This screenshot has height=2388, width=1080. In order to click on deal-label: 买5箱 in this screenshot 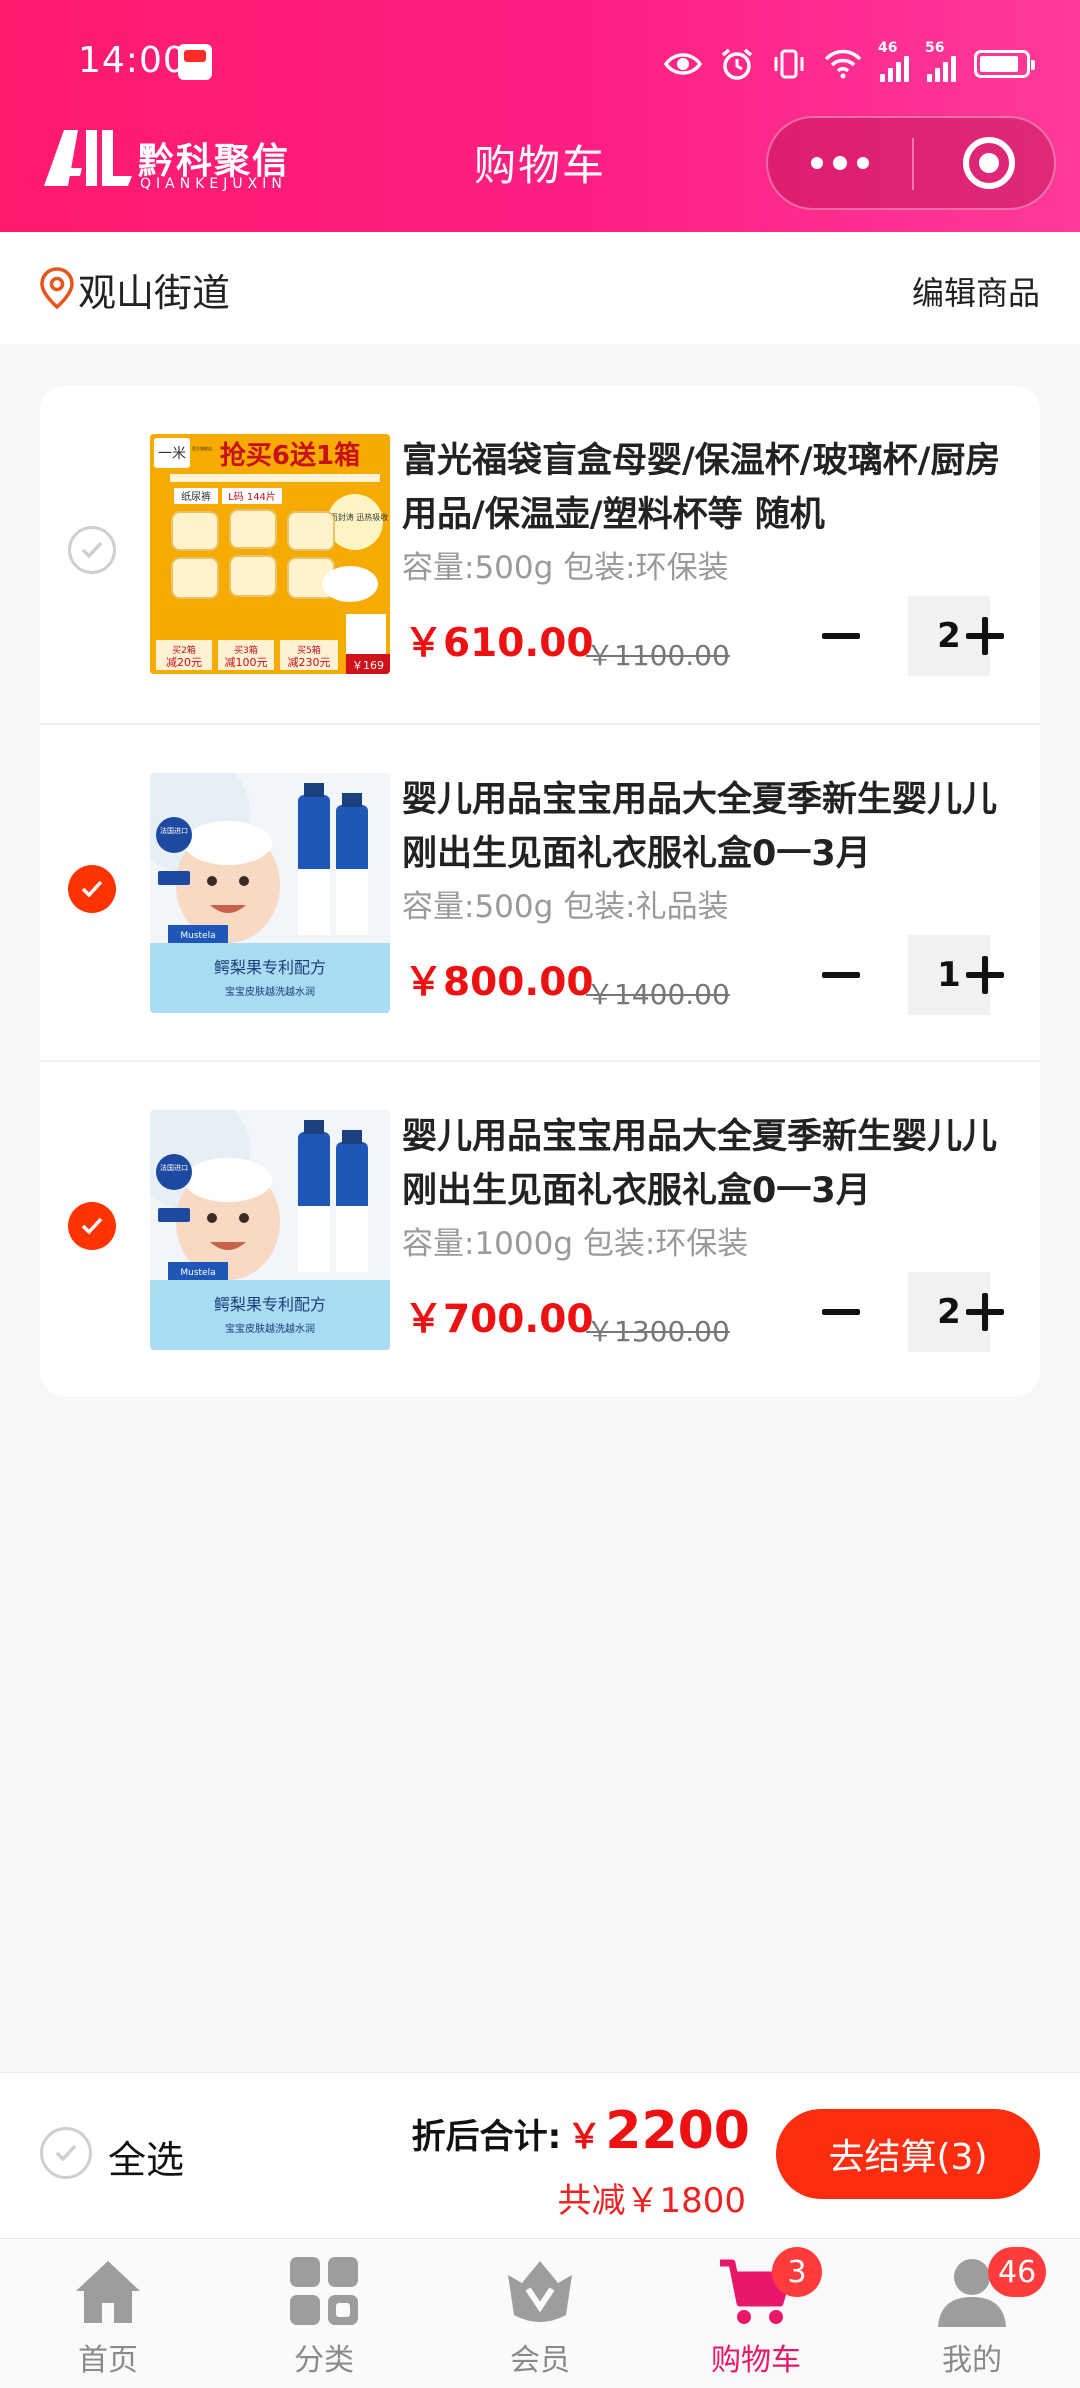, I will do `click(309, 650)`.